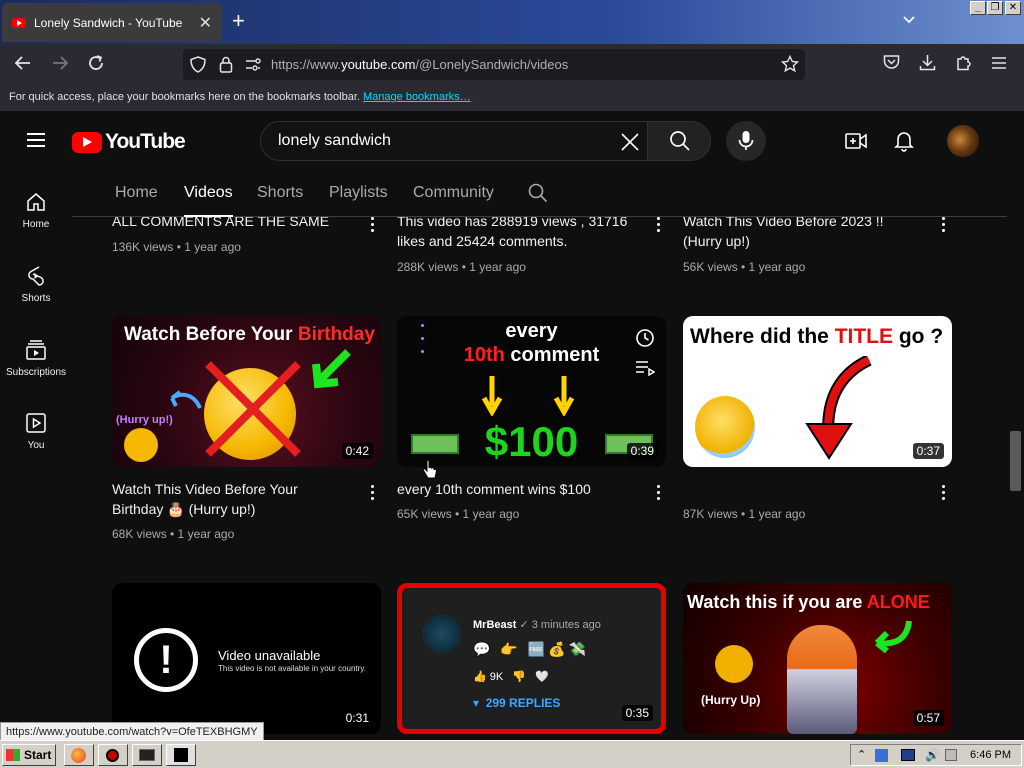 Image resolution: width=1024 pixels, height=768 pixels. I want to click on guide-menu-icon, so click(36, 140).